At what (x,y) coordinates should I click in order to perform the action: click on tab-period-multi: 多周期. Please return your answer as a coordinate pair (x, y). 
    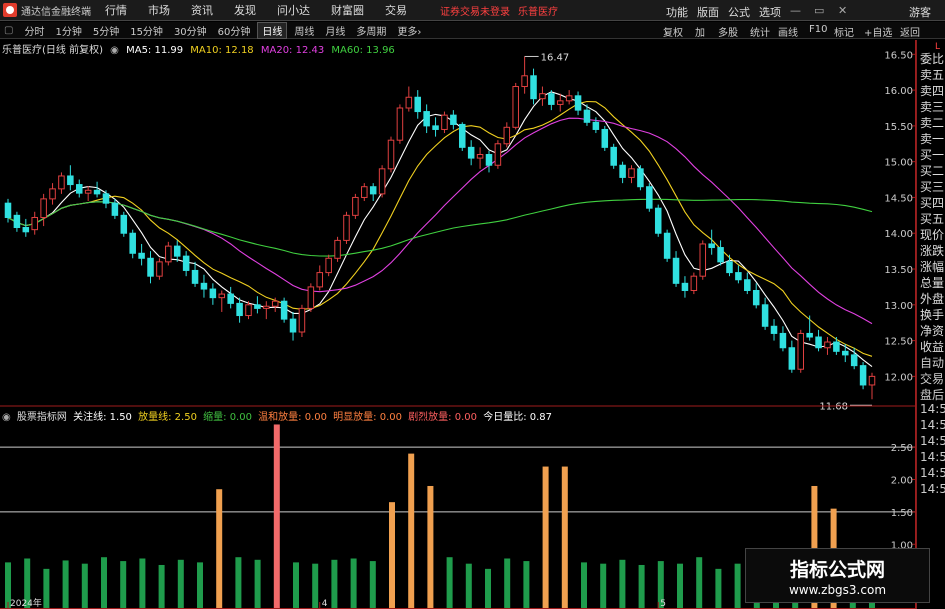
    Looking at the image, I should click on (371, 30).